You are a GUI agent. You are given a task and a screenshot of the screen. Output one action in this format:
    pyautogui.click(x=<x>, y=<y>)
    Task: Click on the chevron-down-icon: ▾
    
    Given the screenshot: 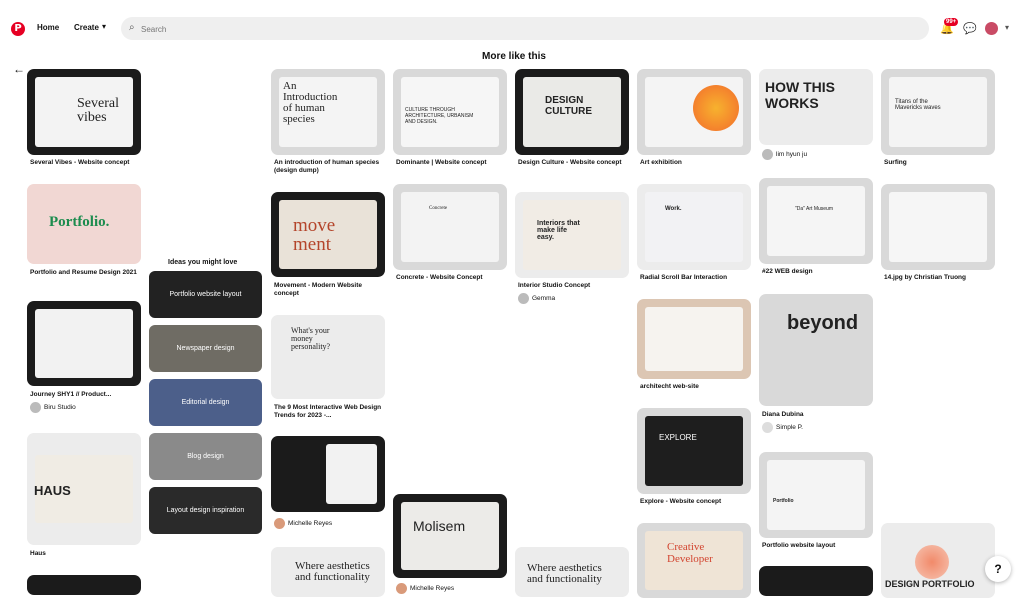 What is the action you would take?
    pyautogui.click(x=104, y=26)
    